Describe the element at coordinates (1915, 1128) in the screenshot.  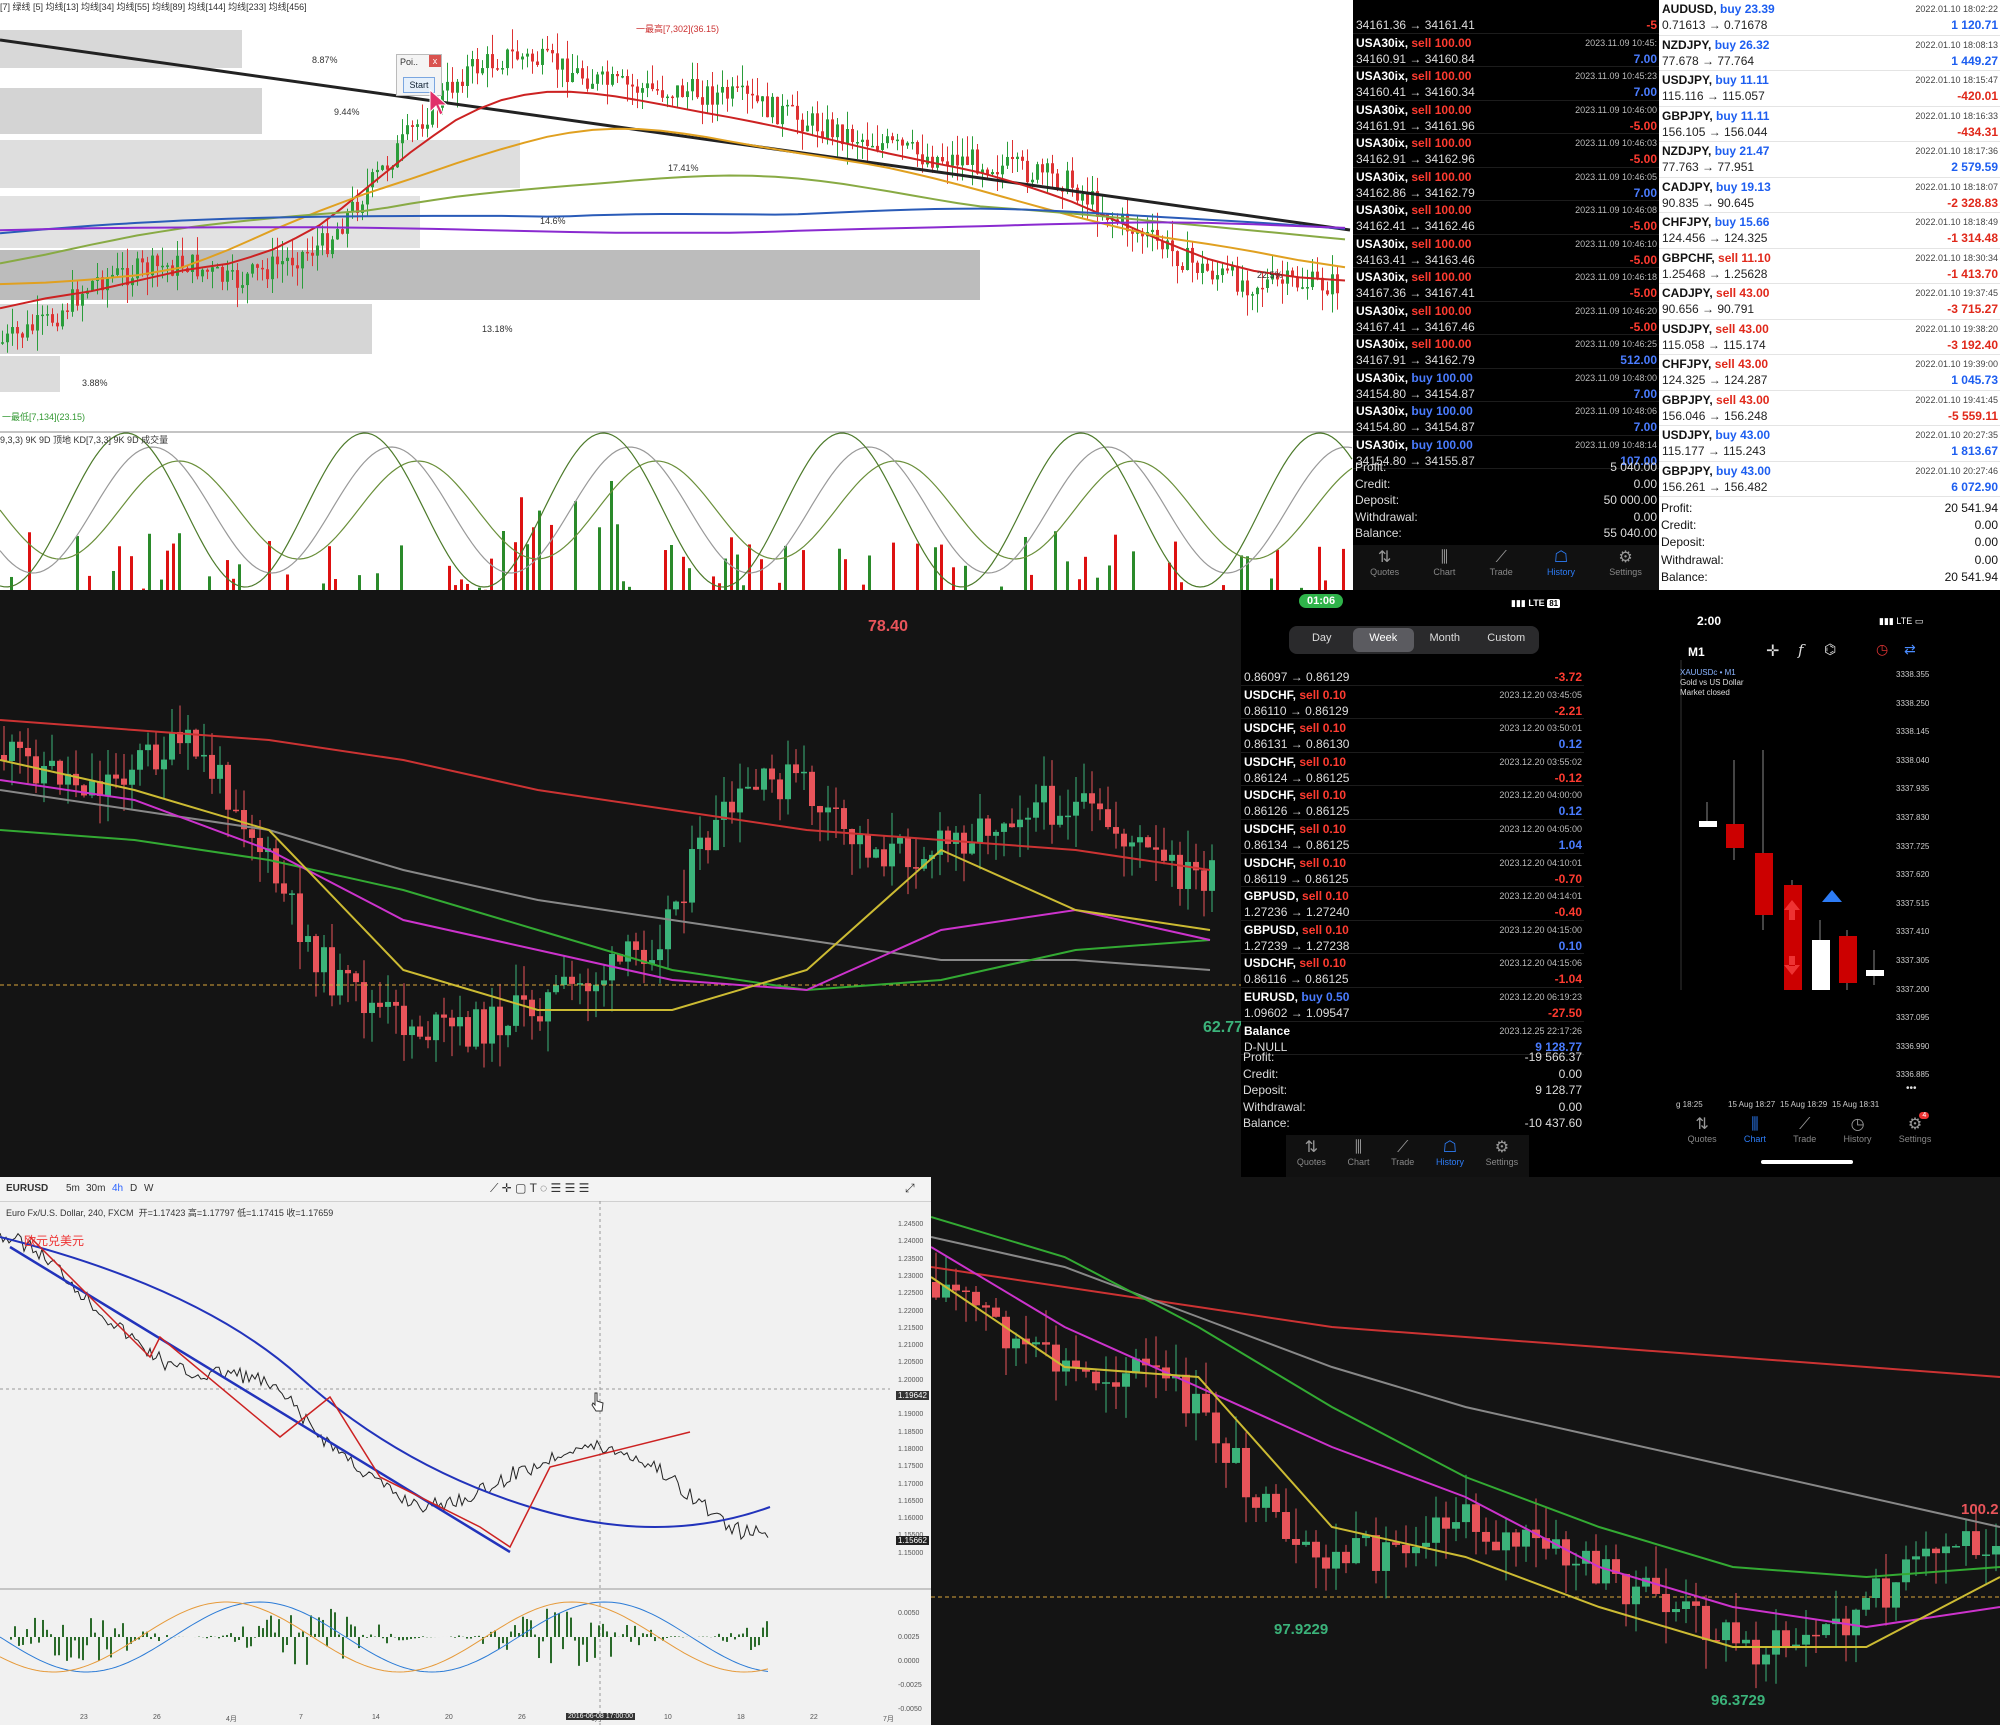
I see `tab-settings: ⚙ Settings 4` at that location.